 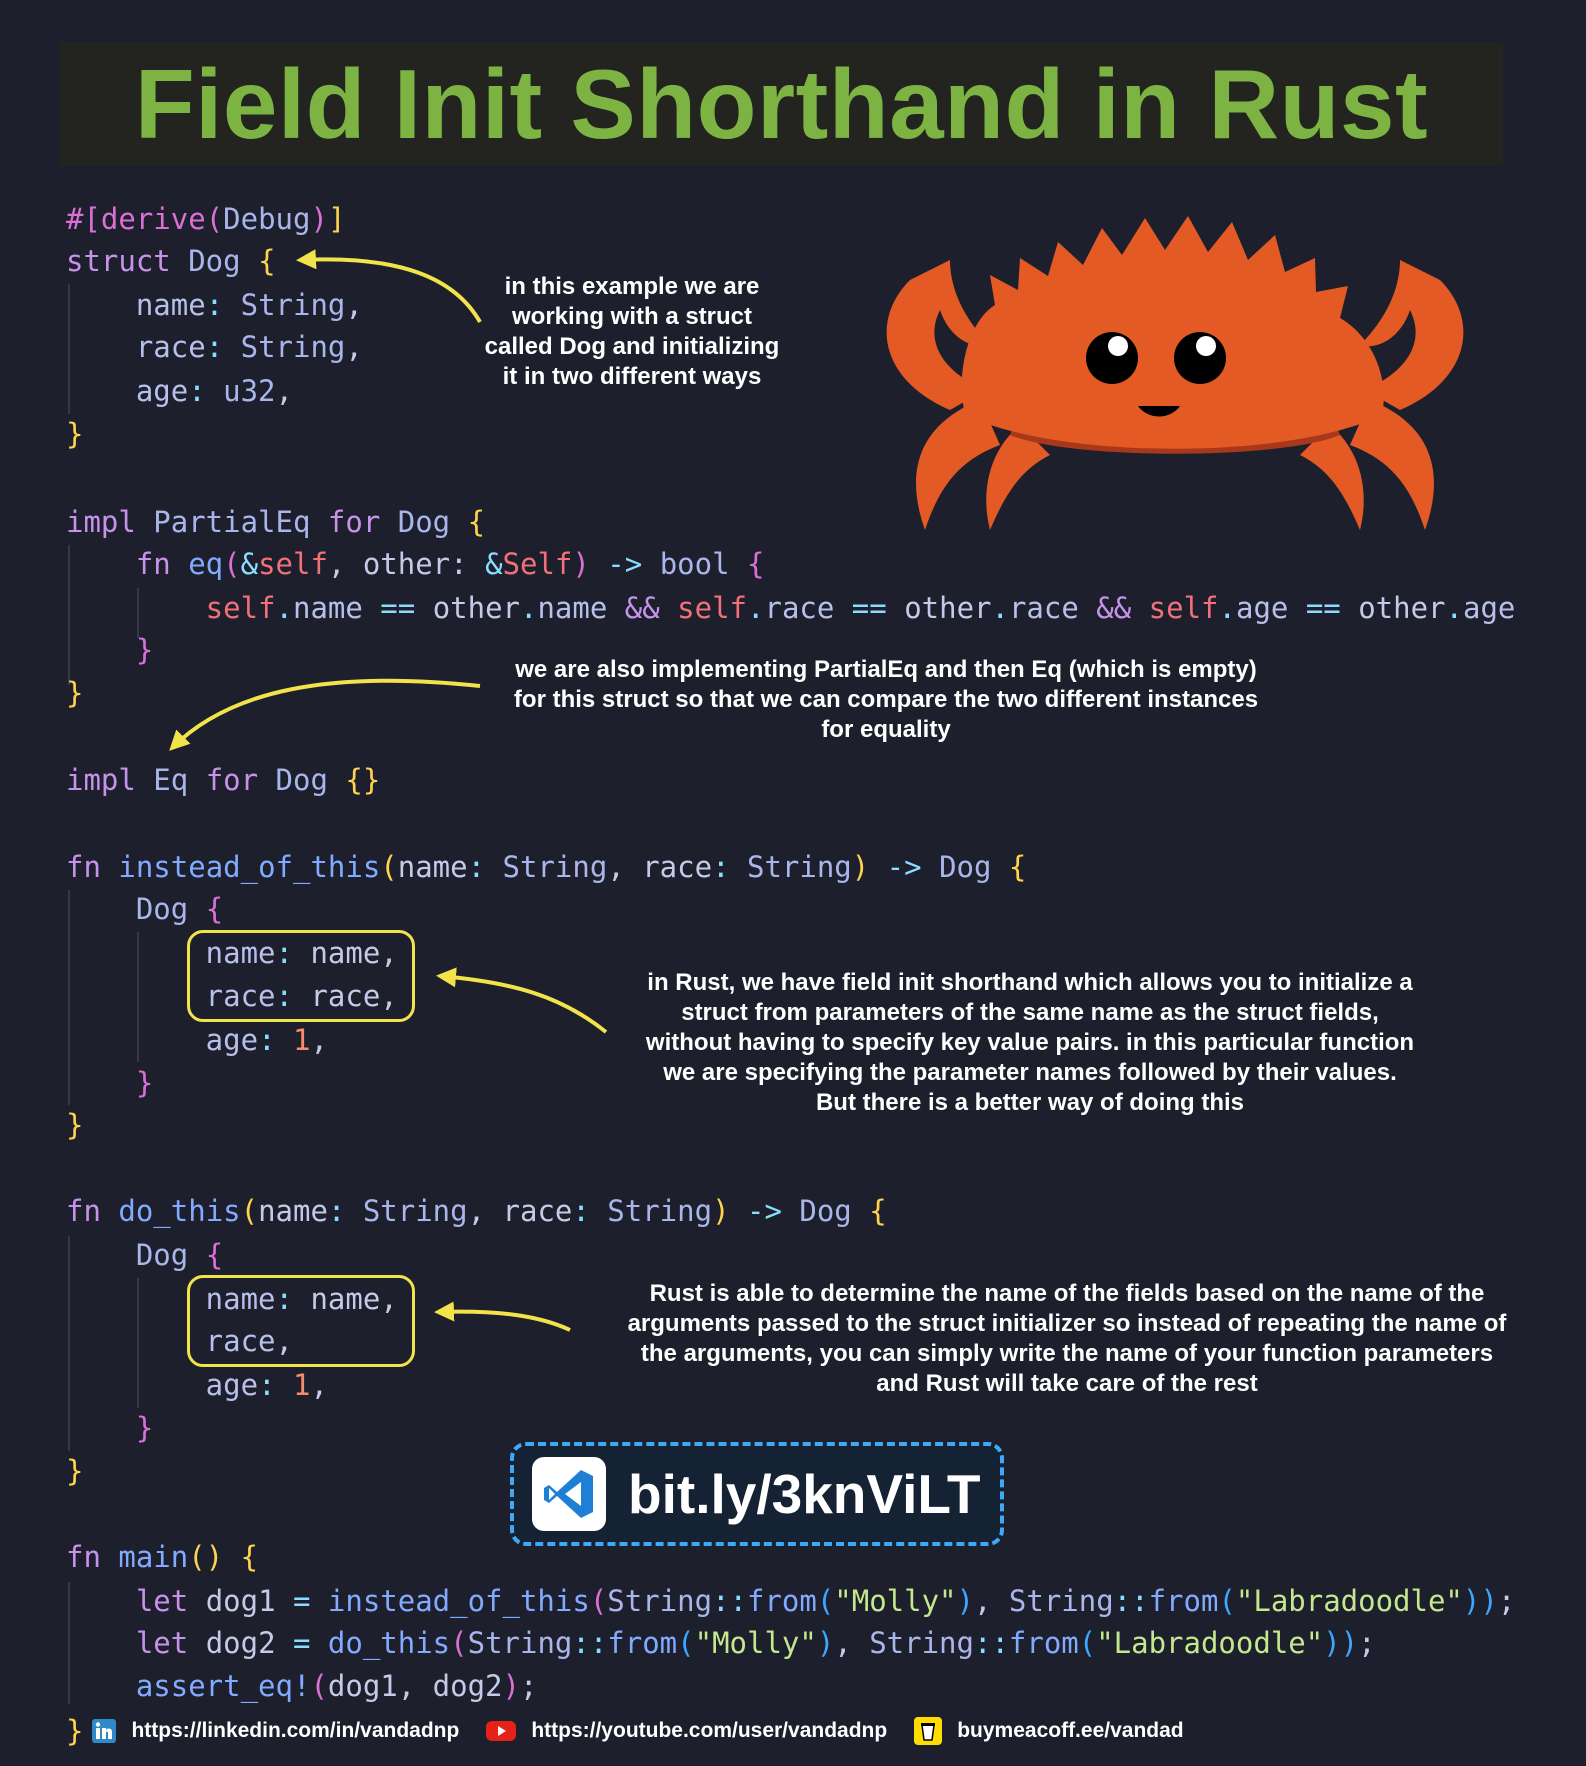 I want to click on arrow-to-struct, so click(x=389, y=286).